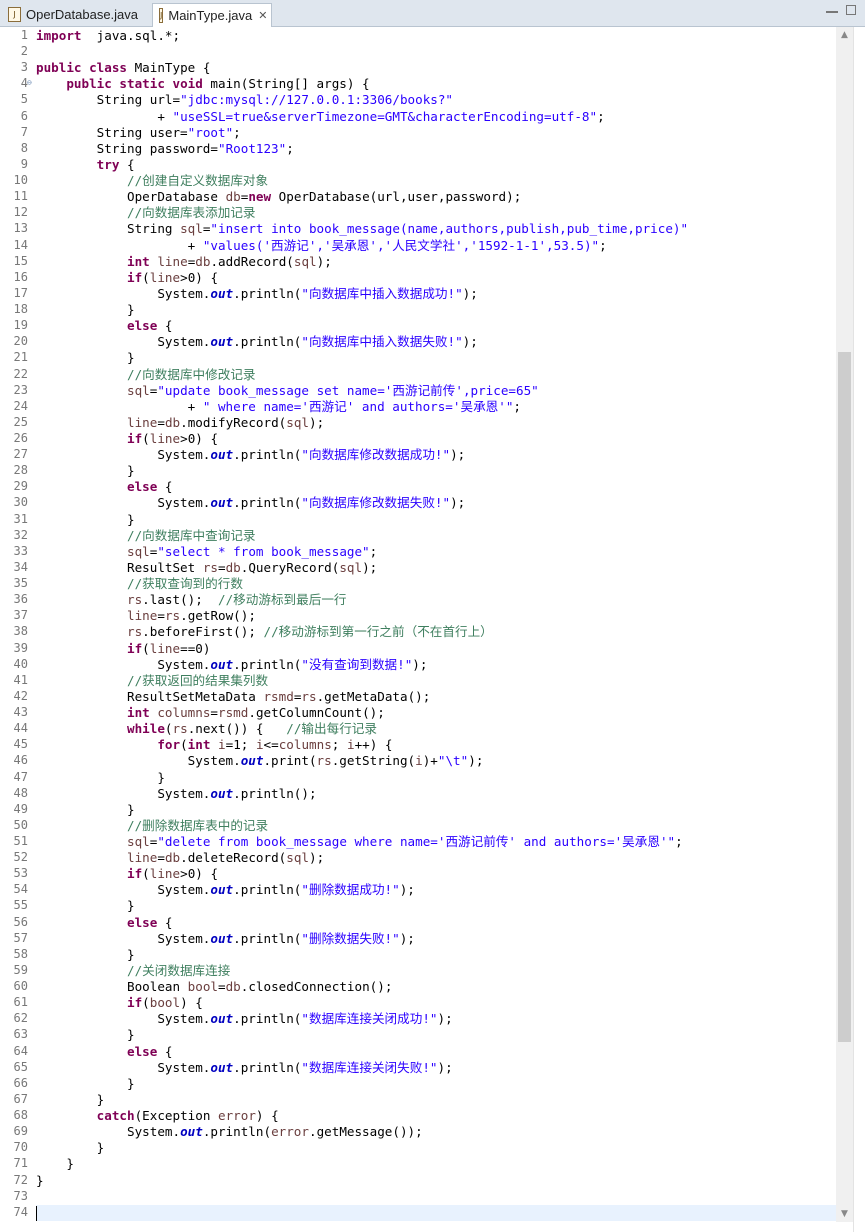 The image size is (865, 1232). What do you see at coordinates (146, 375) in the screenshot?
I see `code-line: //向数据库中修改记录` at bounding box center [146, 375].